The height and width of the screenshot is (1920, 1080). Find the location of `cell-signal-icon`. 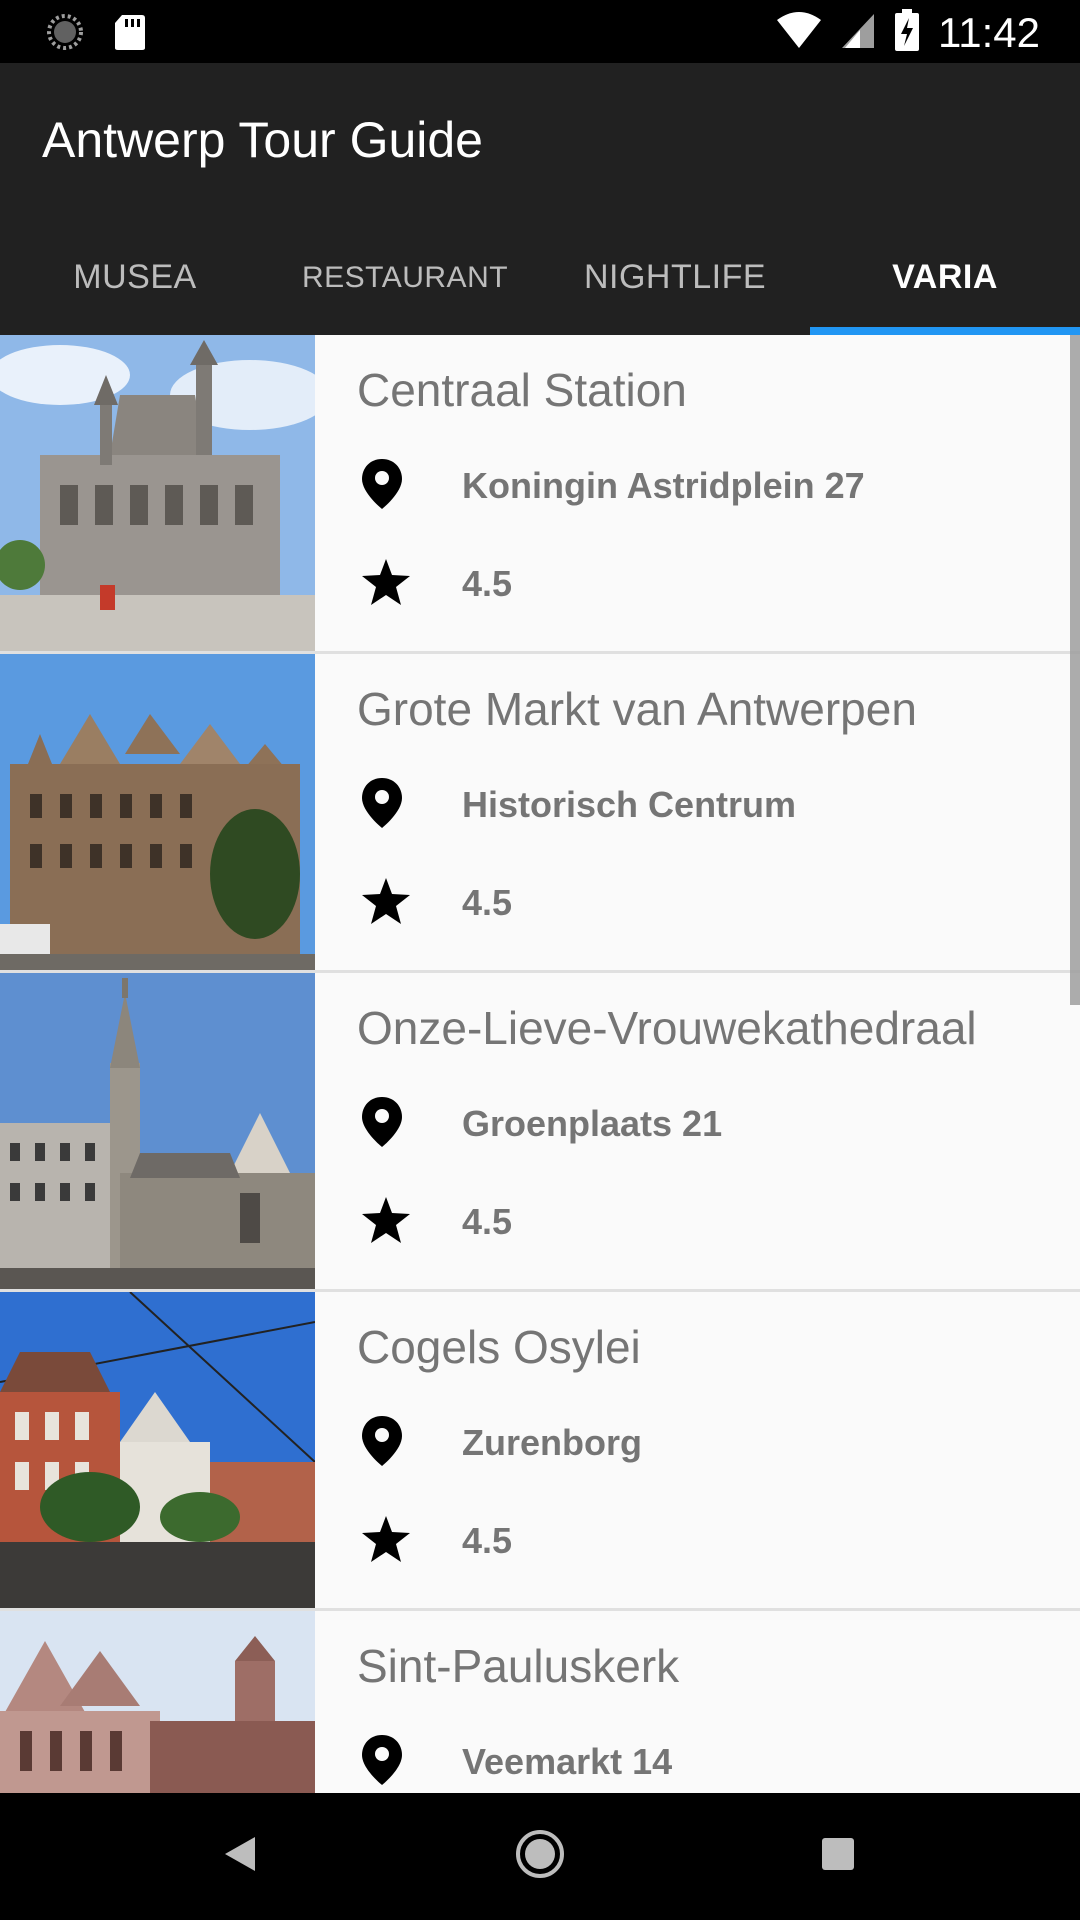

cell-signal-icon is located at coordinates (858, 32).